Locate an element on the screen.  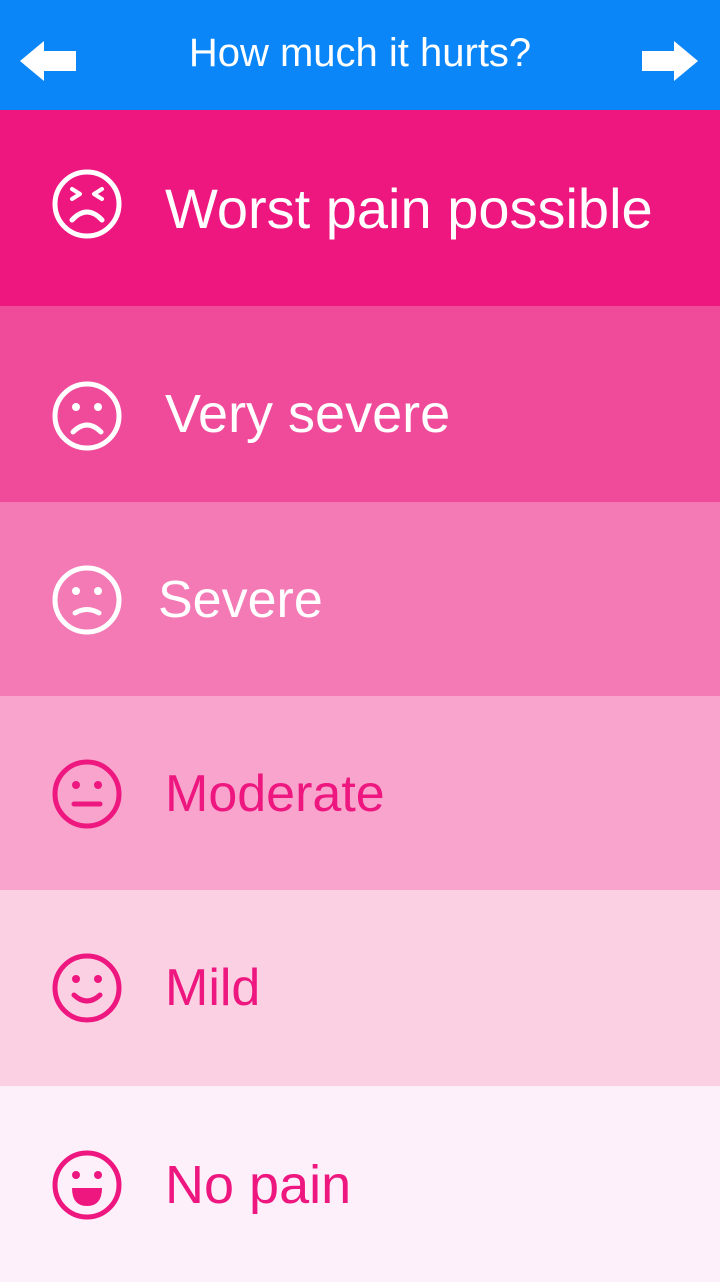
frowning-face-icon is located at coordinates (87, 416).